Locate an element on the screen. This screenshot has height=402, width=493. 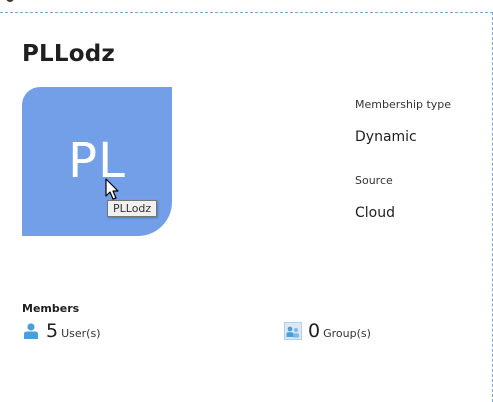
group-title: PLLodz is located at coordinates (69, 54).